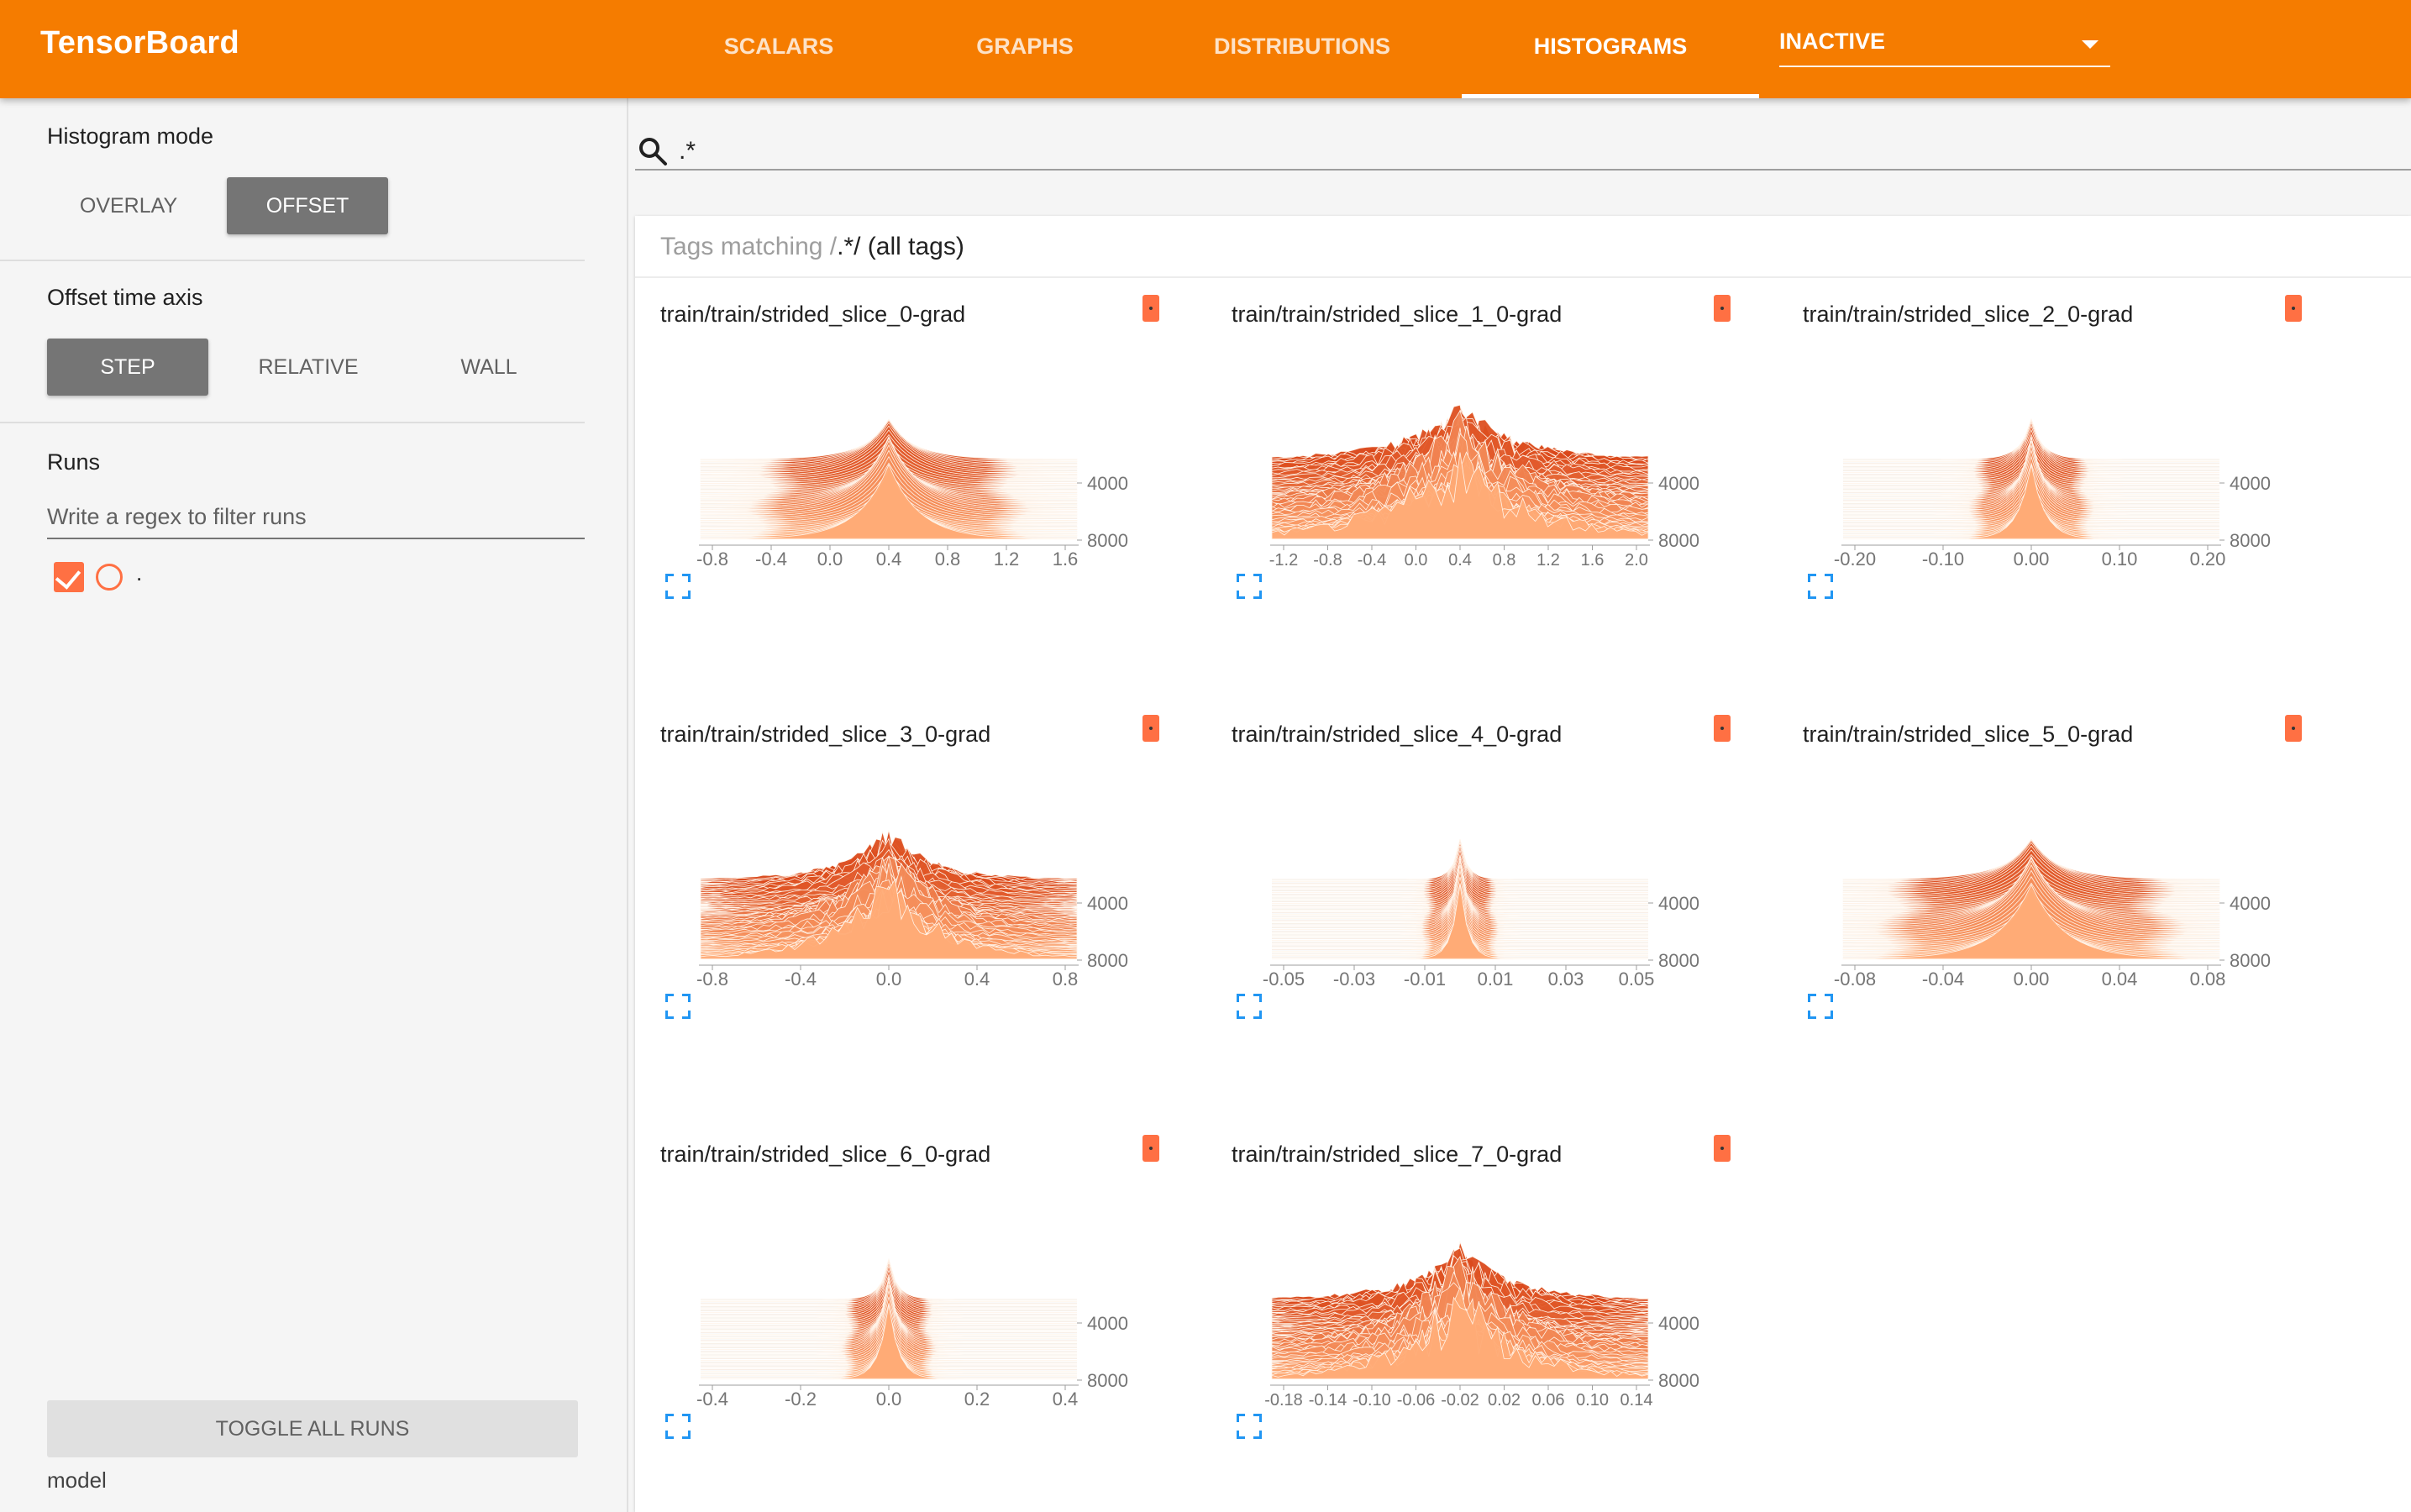 Image resolution: width=2411 pixels, height=1512 pixels. Describe the element at coordinates (1397, 1154) in the screenshot. I see `histogram-title: train/train/strided_slice_7_0-grad` at that location.